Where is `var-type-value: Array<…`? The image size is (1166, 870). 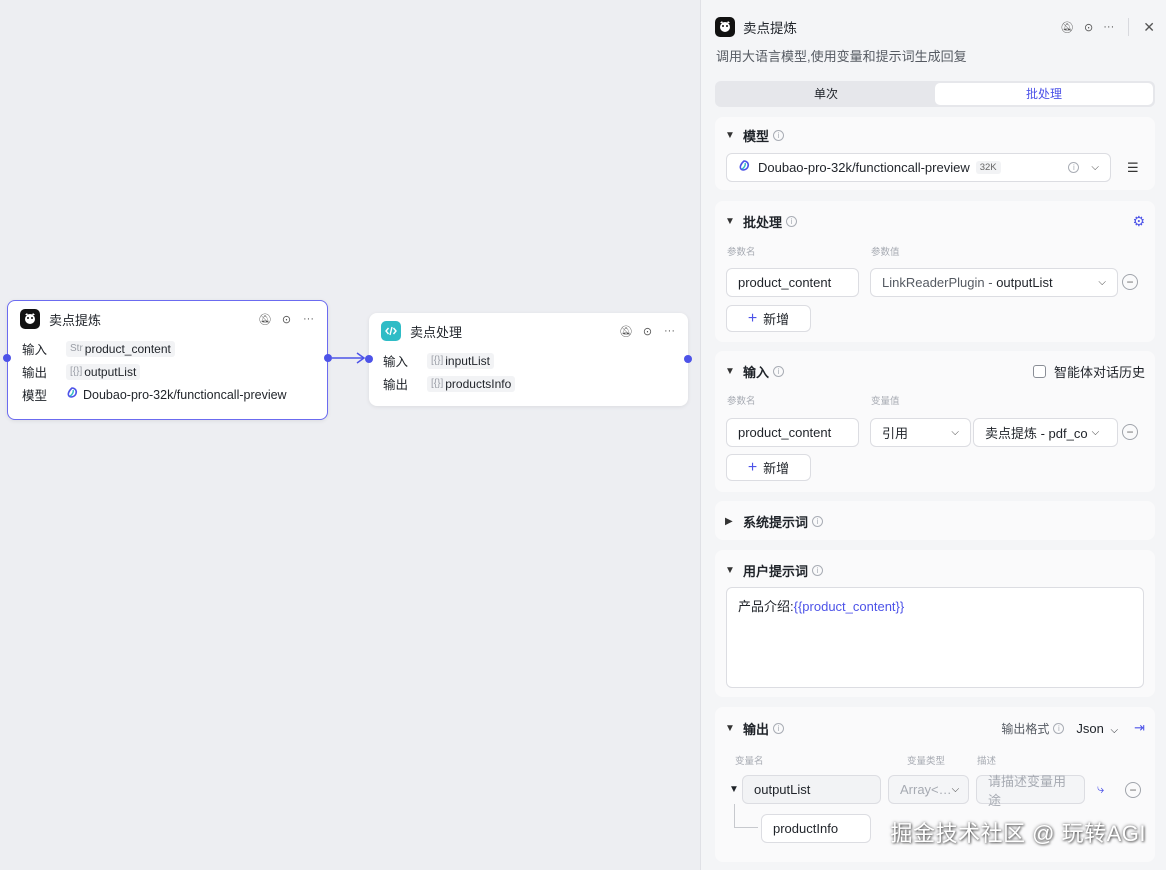
var-type-value: Array<… is located at coordinates (926, 789).